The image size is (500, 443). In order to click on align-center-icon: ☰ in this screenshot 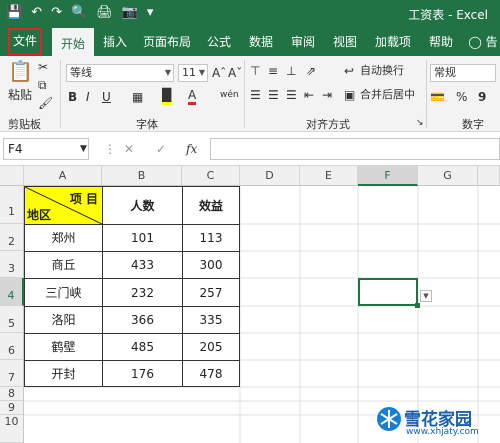, I will do `click(273, 95)`.